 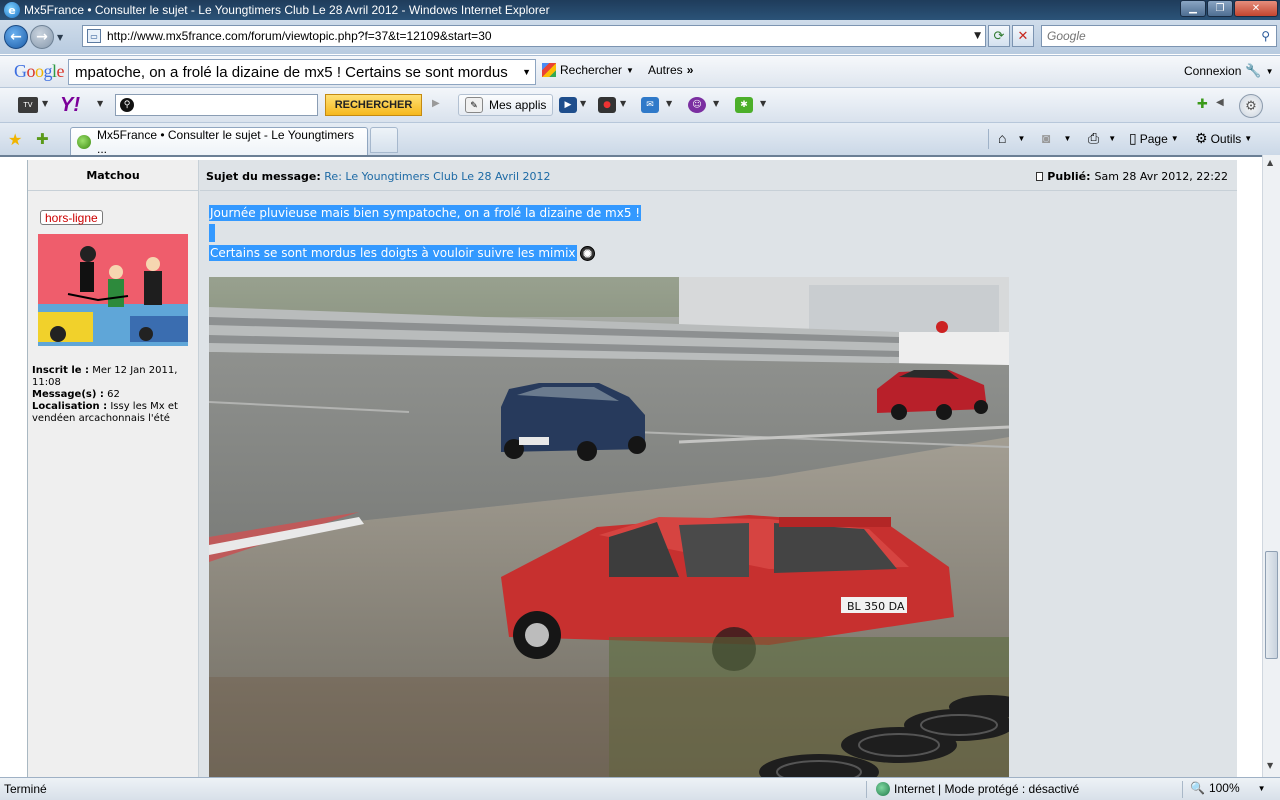 What do you see at coordinates (1193, 8) in the screenshot?
I see `minimize-button: ▁` at bounding box center [1193, 8].